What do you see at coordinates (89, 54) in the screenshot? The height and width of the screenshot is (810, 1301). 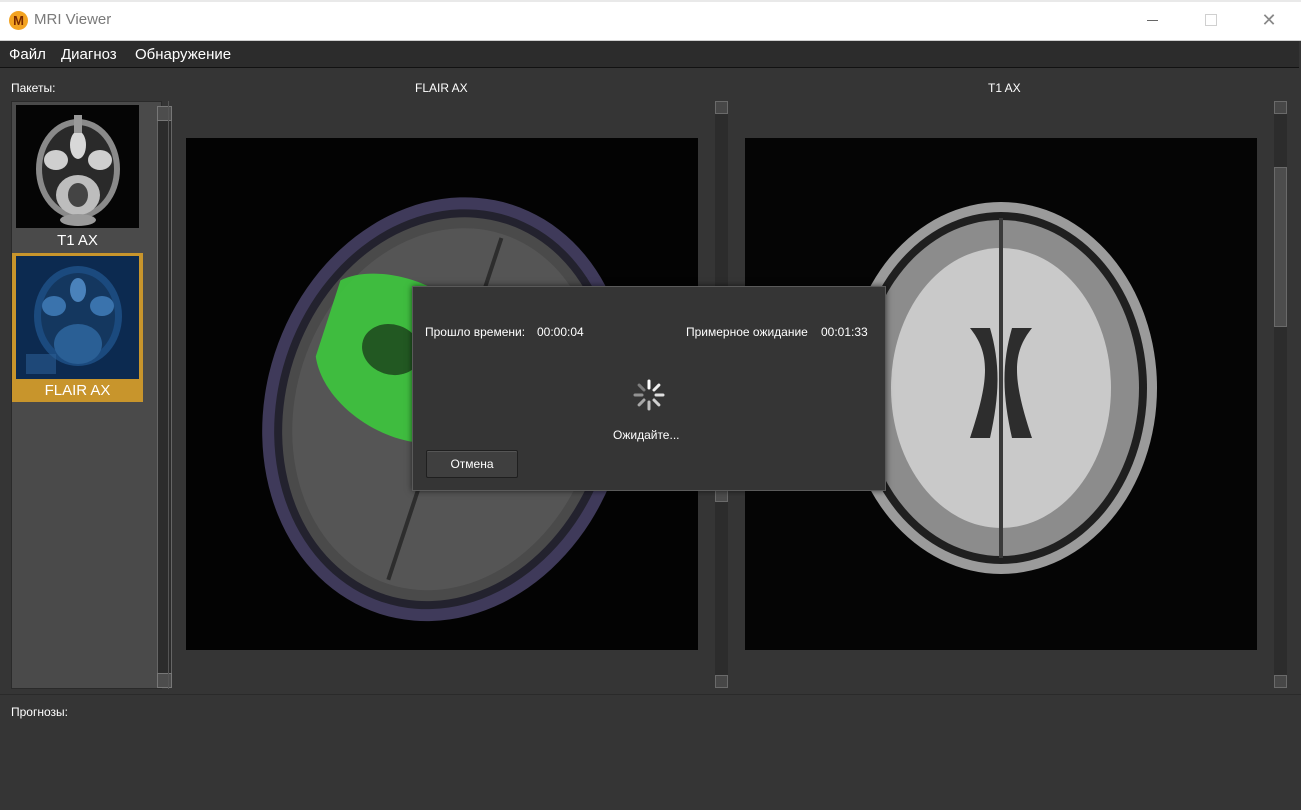 I see `menu-diagnosis: Диагноз` at bounding box center [89, 54].